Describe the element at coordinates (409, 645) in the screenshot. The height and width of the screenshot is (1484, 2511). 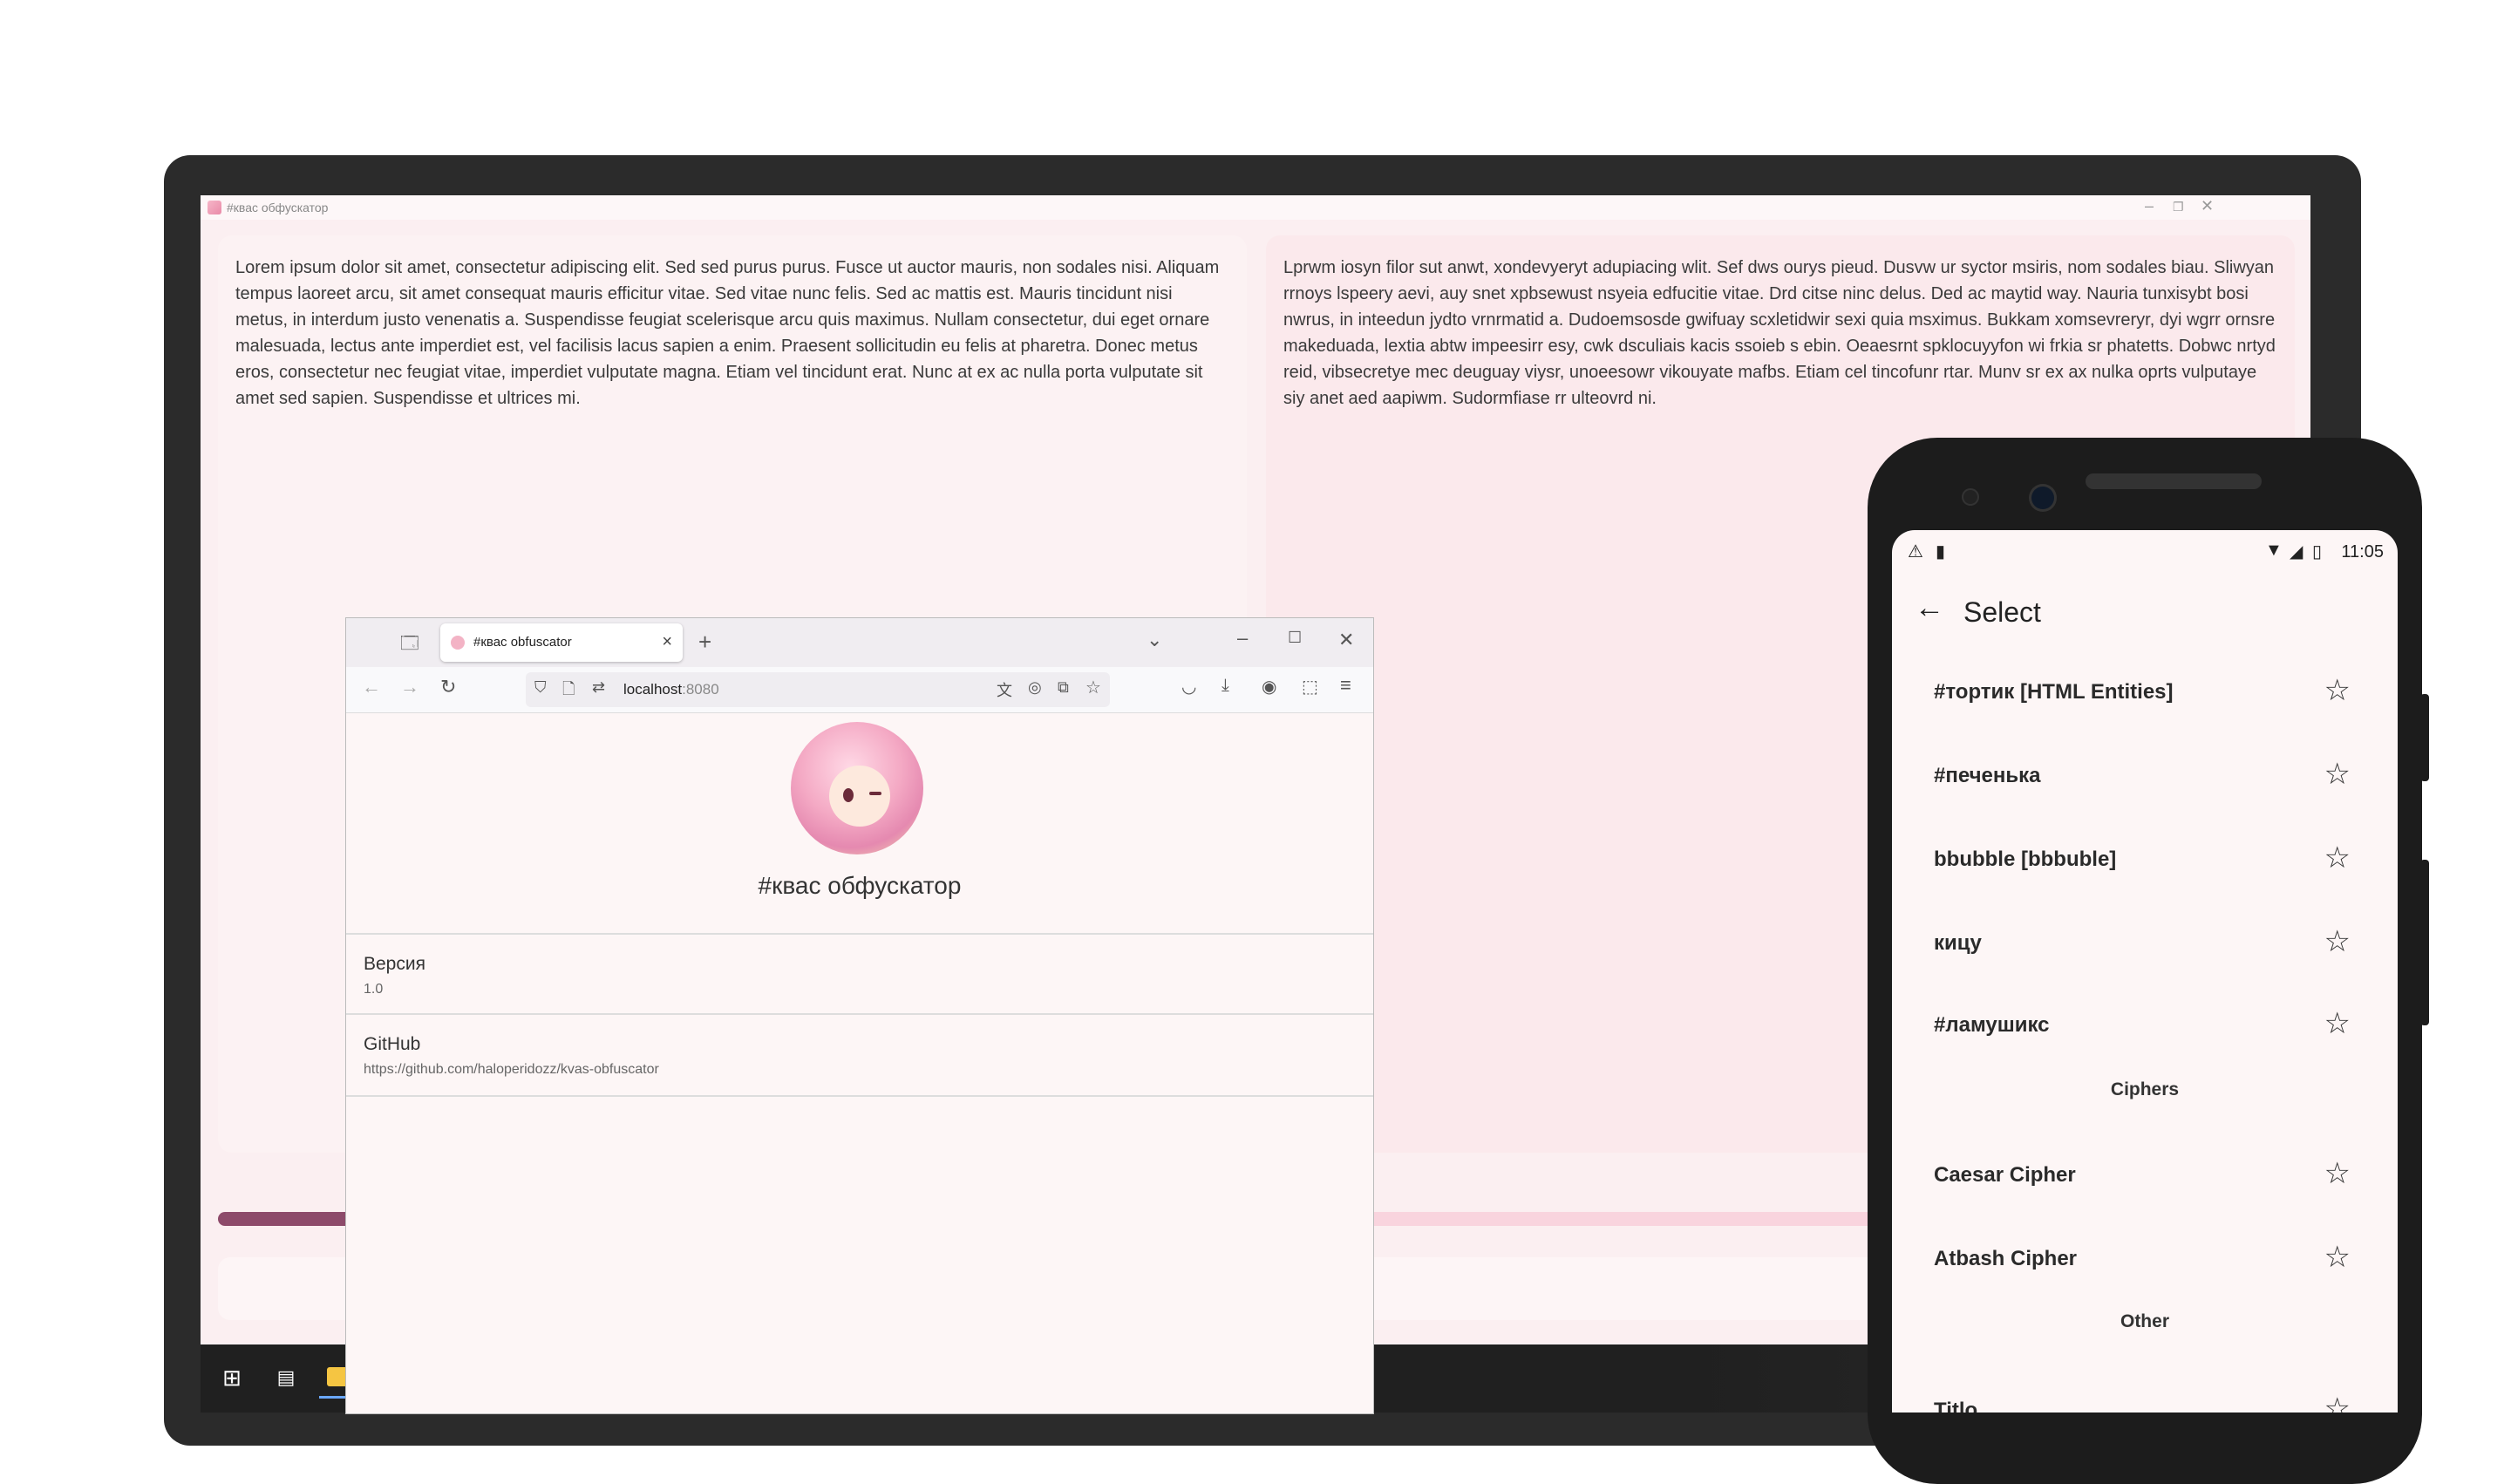
I see `tab-list-icon: 🗔` at that location.